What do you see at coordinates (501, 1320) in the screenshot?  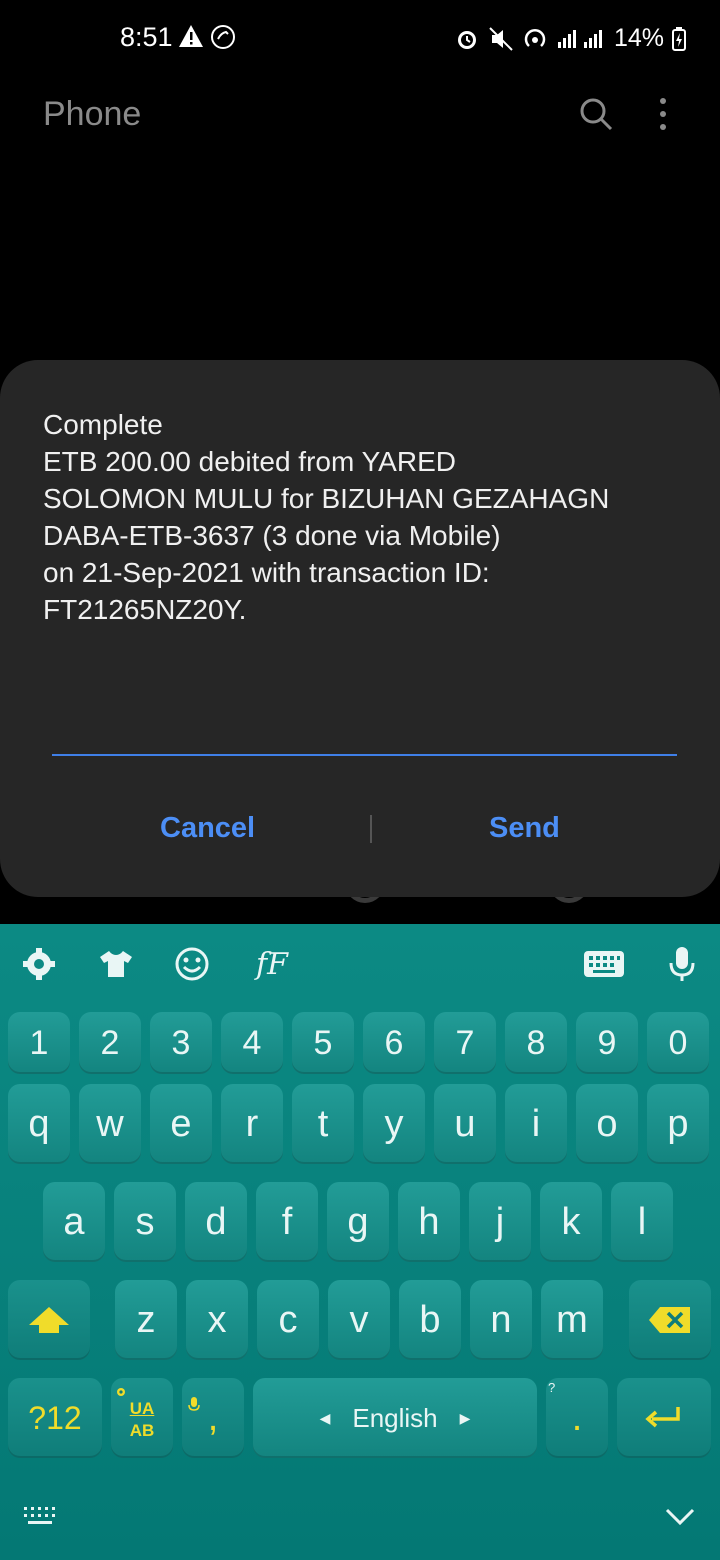 I see `key-n: n` at bounding box center [501, 1320].